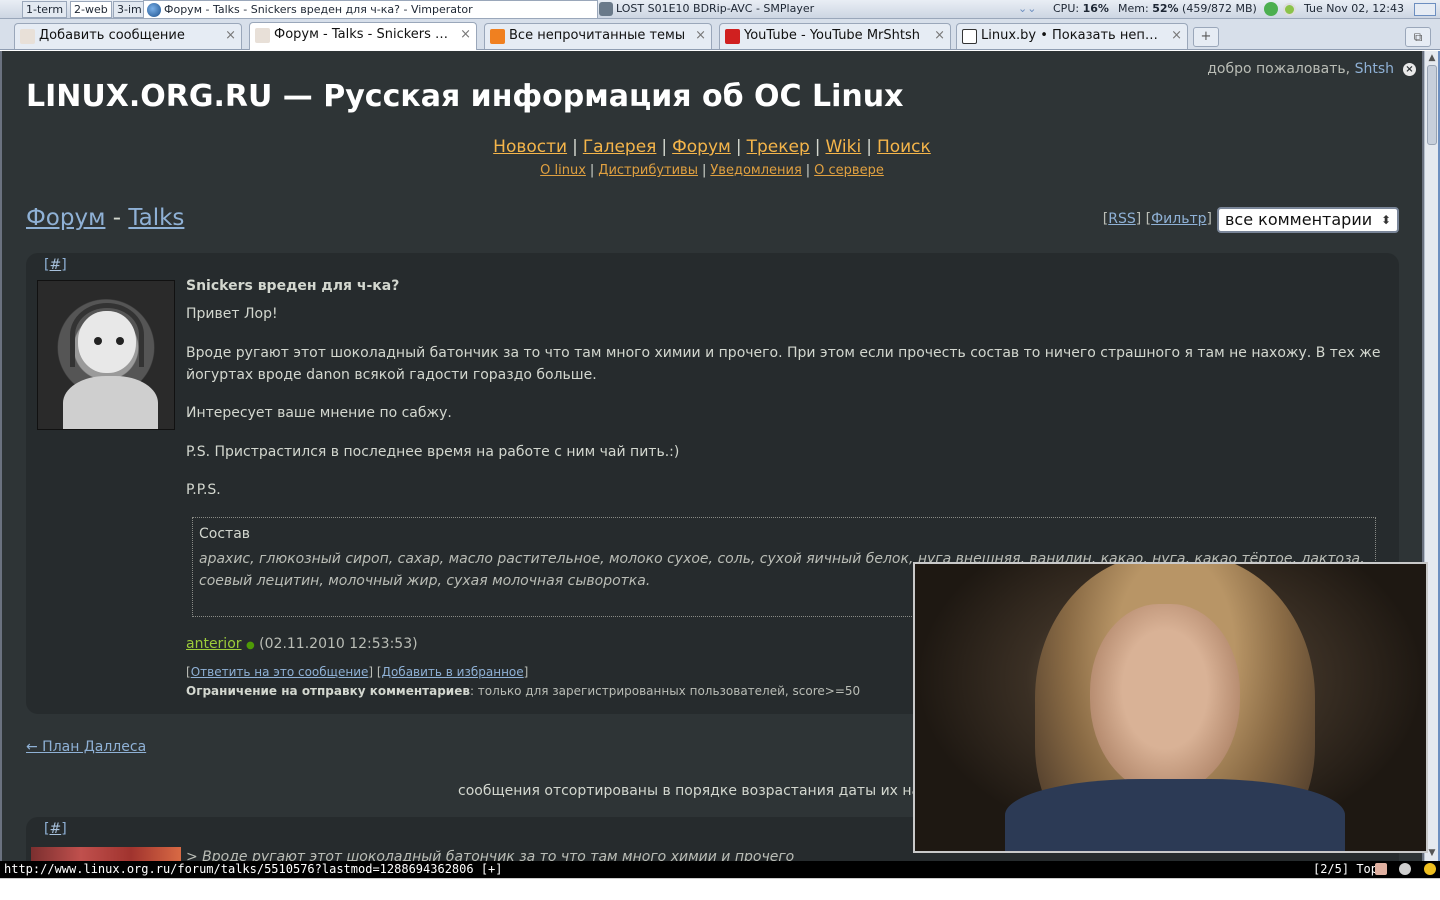  I want to click on tab-unread-topics: Все непрочитанные темы ×, so click(598, 36).